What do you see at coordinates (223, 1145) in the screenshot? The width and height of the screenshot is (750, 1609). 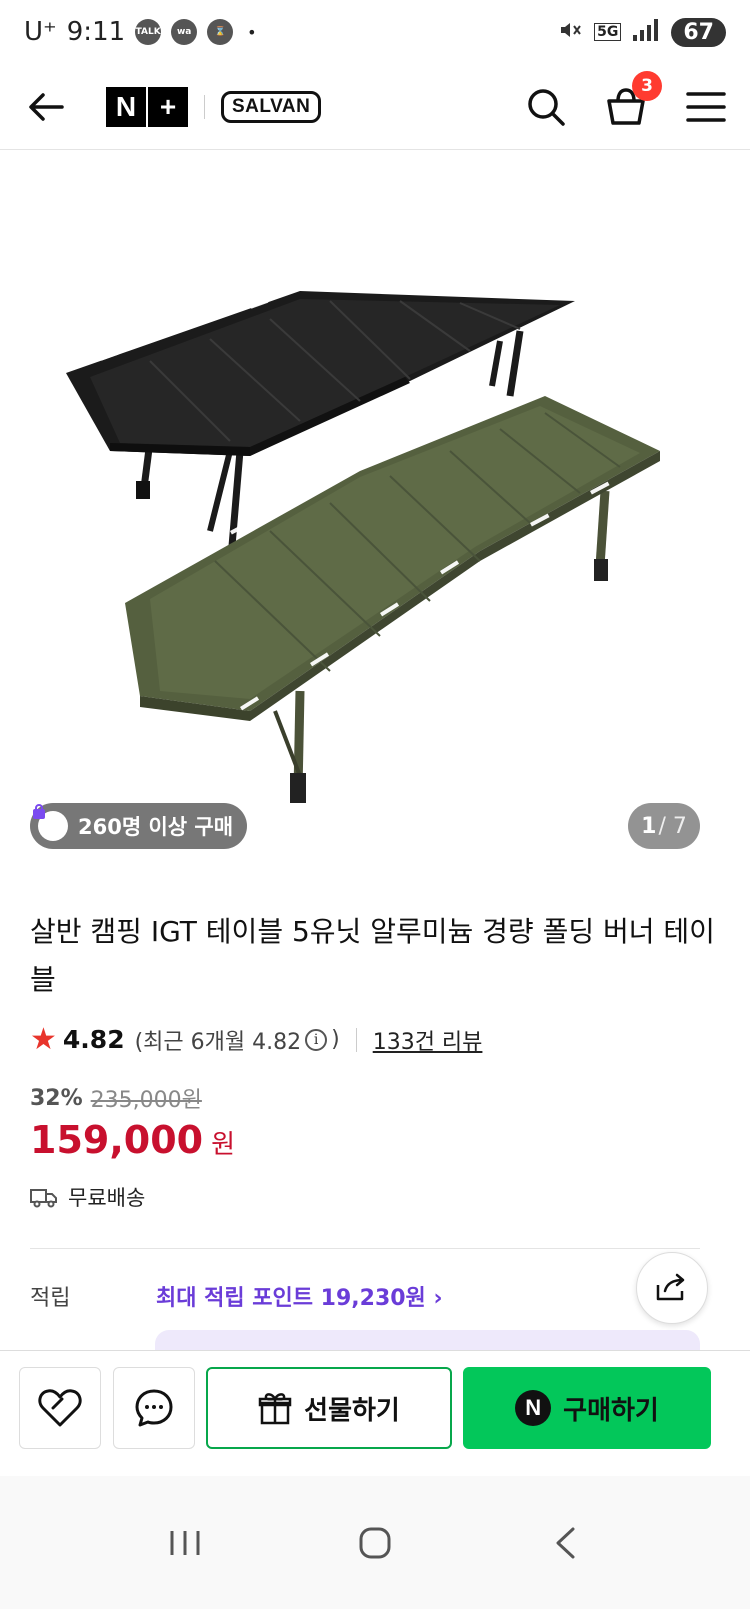 I see `currency-unit: 원` at bounding box center [223, 1145].